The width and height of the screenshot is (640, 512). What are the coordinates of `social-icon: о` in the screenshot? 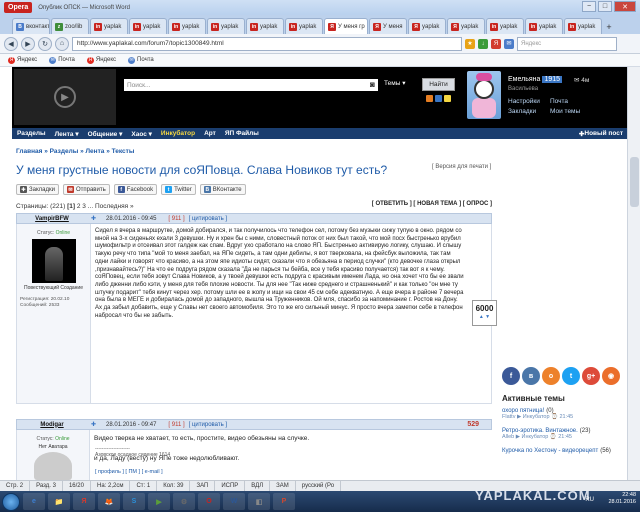 It's located at (551, 376).